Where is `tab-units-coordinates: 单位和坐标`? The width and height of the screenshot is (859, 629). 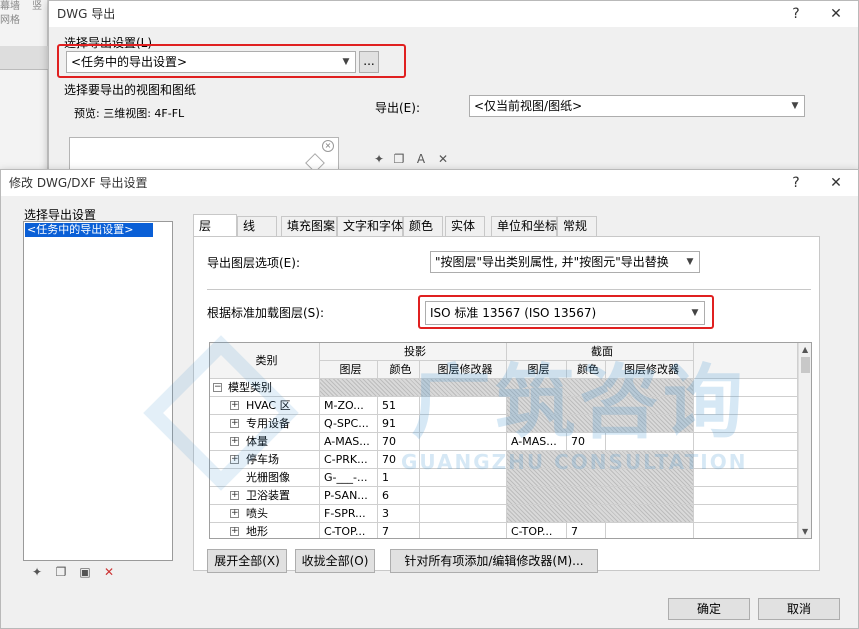
tab-units-coordinates: 单位和坐标 is located at coordinates (524, 226).